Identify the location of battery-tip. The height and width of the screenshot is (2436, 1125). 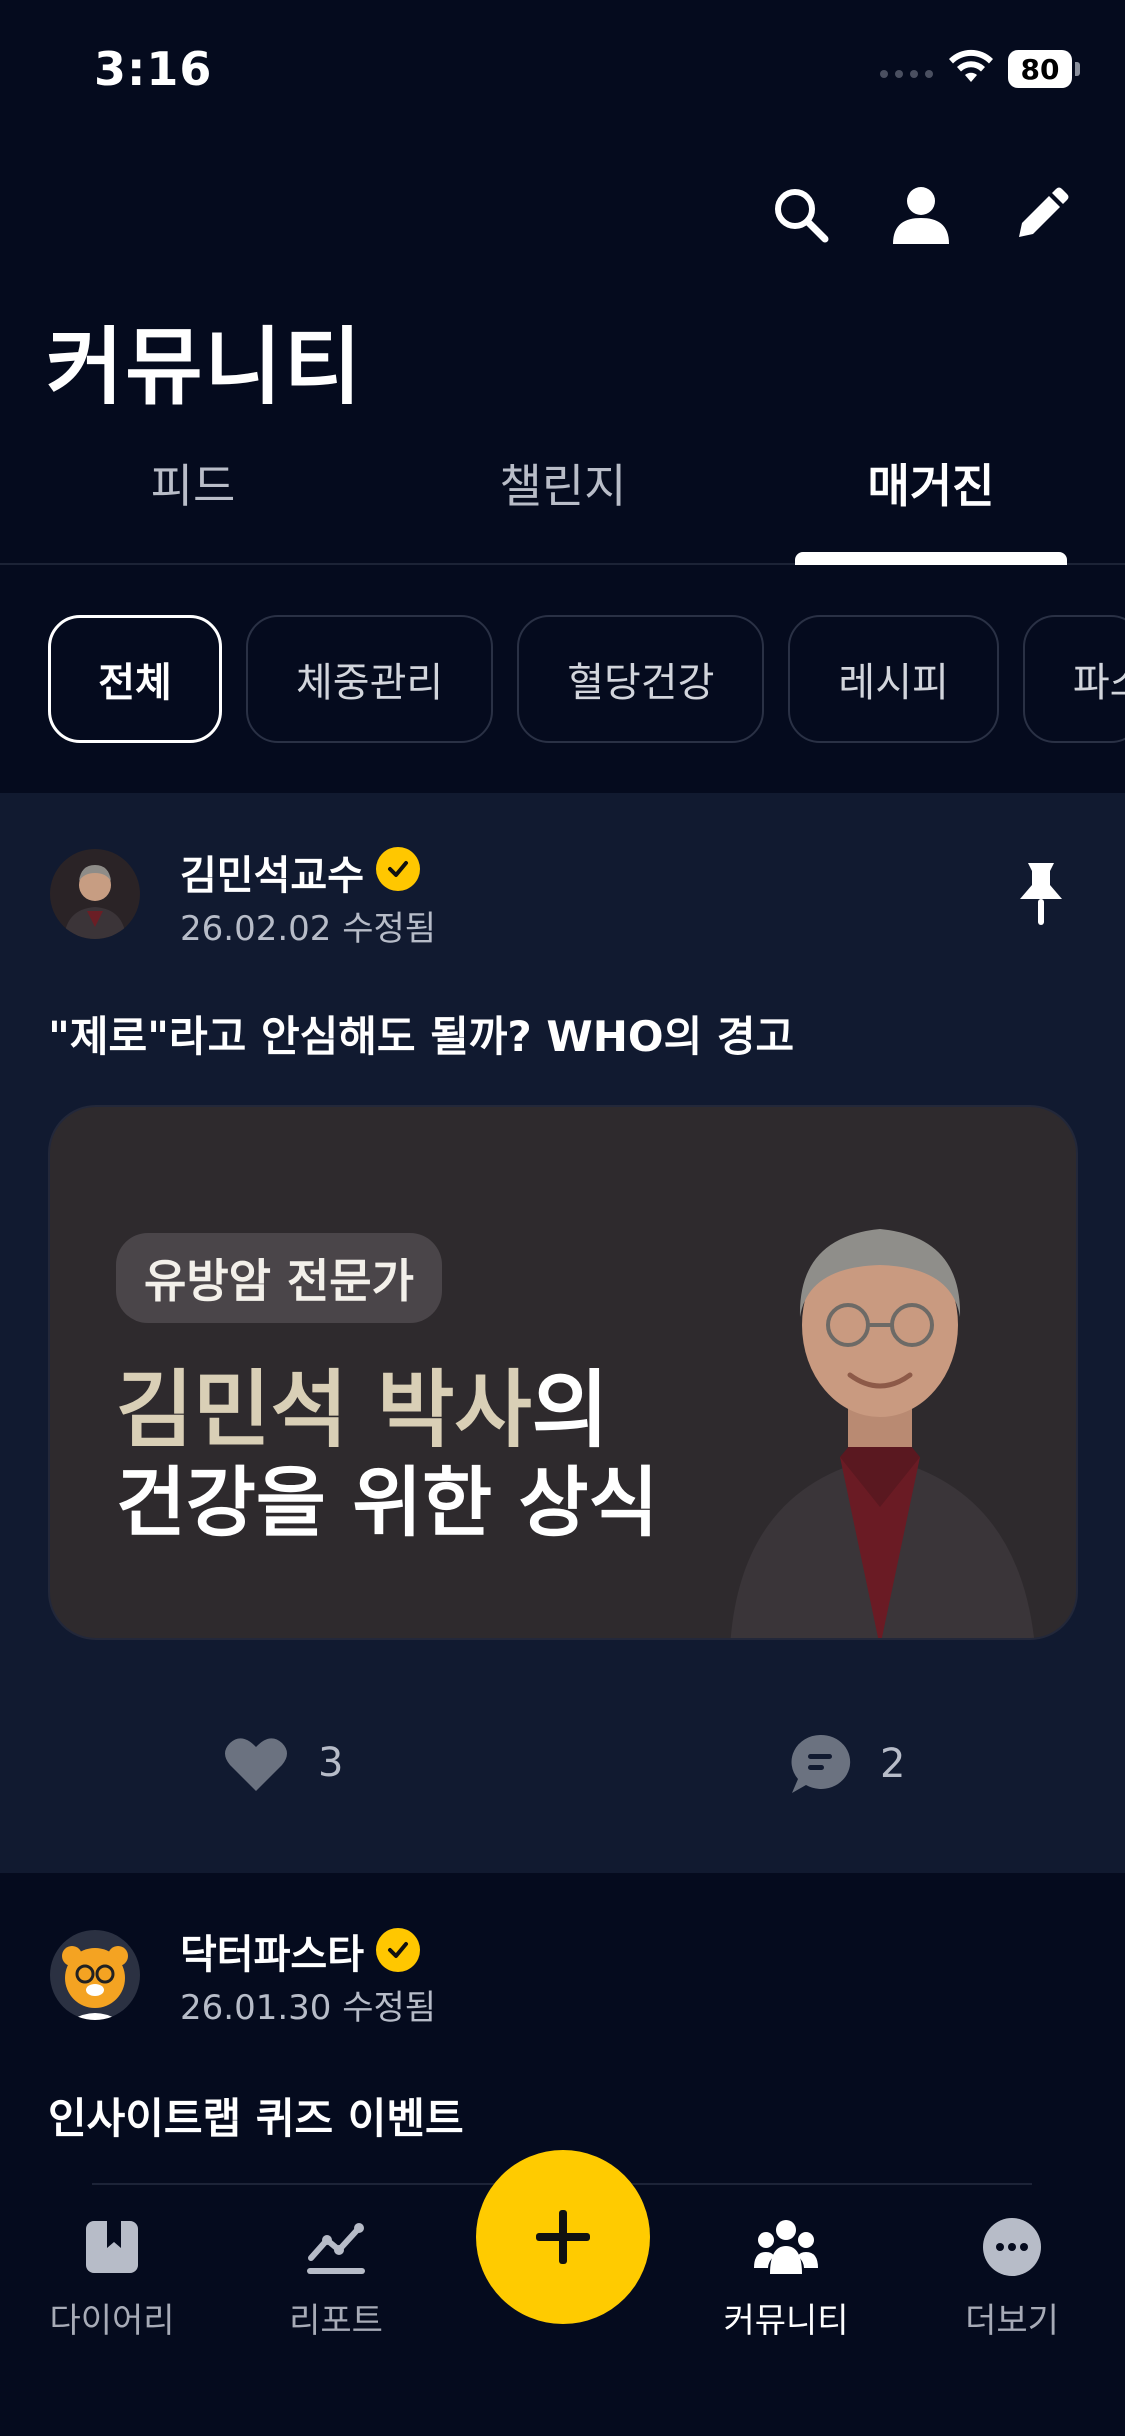
(1077, 69).